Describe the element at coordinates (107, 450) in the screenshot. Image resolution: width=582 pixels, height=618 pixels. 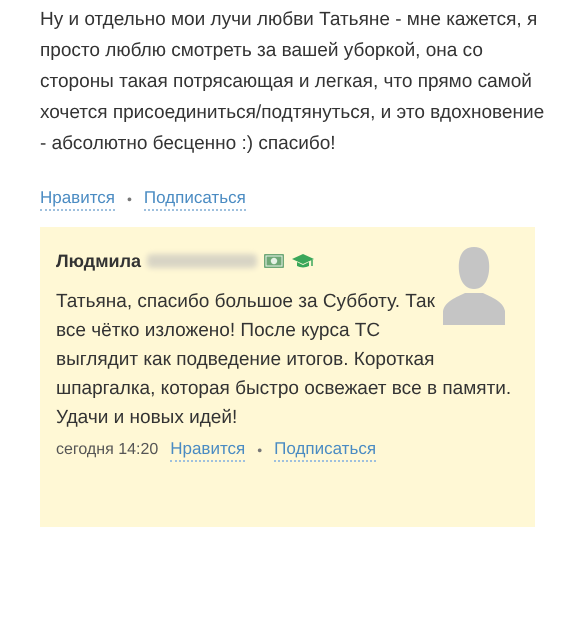
I see `comment-time: сегодня 14:20` at that location.